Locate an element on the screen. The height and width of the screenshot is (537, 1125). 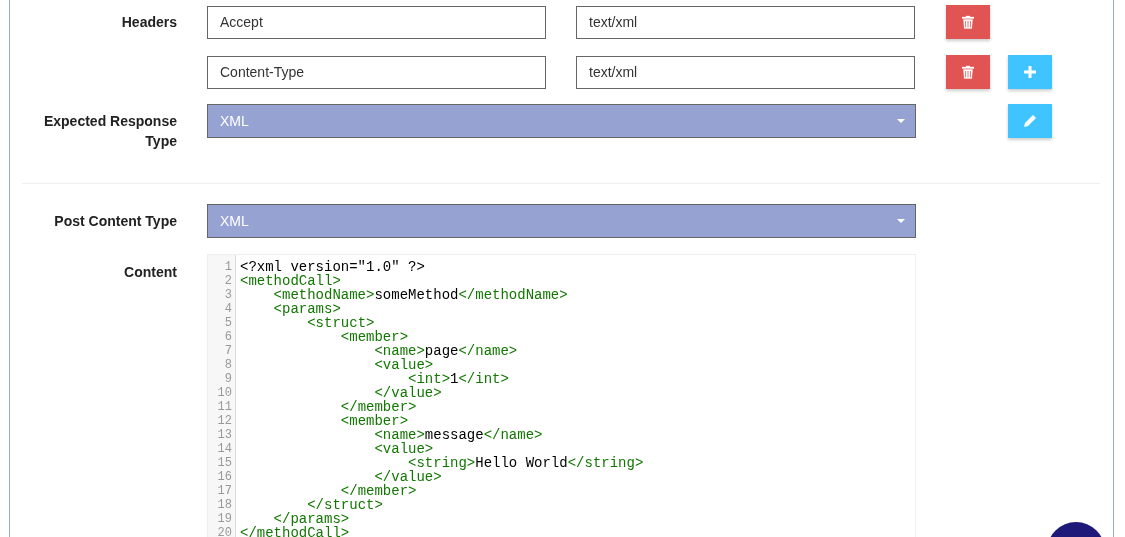
add-button is located at coordinates (1030, 72).